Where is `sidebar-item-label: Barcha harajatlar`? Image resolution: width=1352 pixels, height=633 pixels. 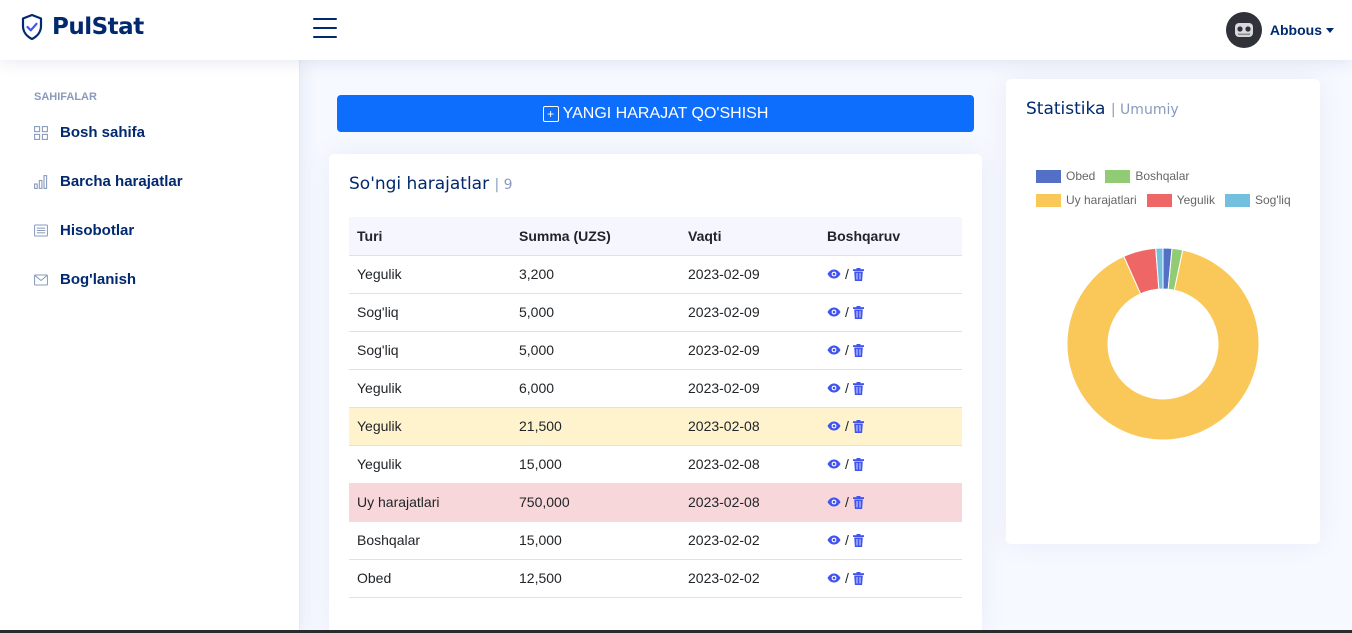
sidebar-item-label: Barcha harajatlar is located at coordinates (121, 181).